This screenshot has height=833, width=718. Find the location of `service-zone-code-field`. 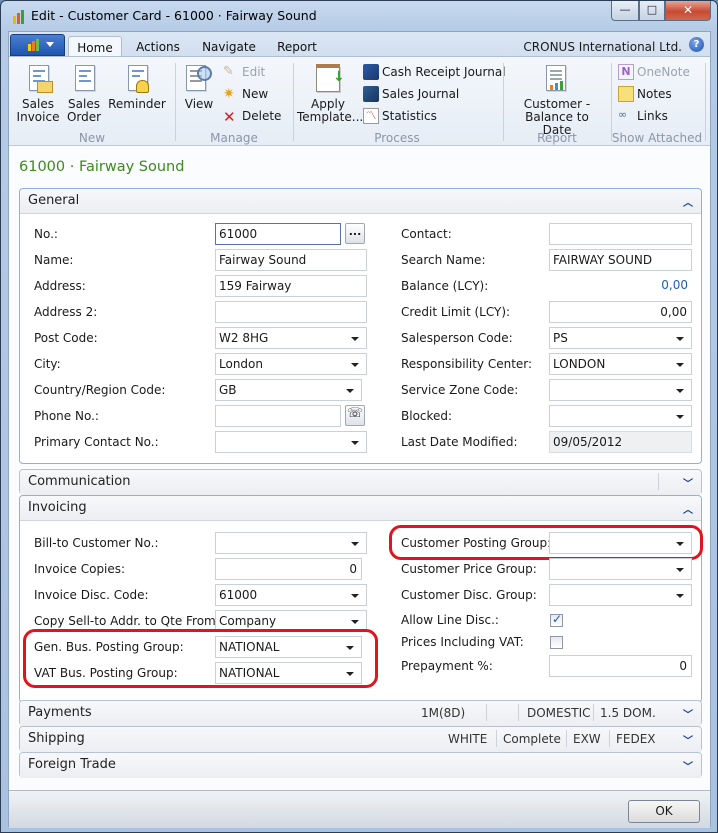

service-zone-code-field is located at coordinates (620, 390).